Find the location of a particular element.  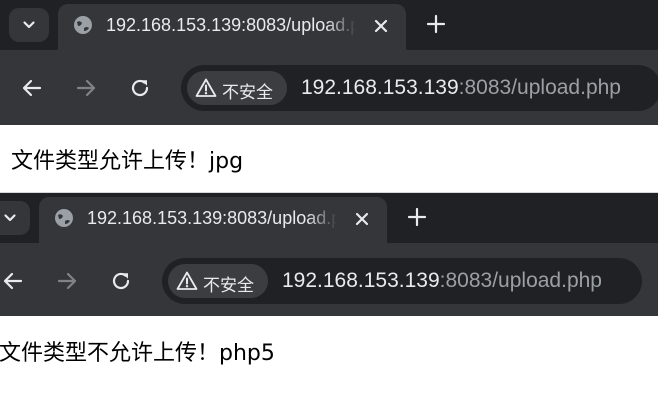

upload-result-message: 文件类型允许上传！jpg is located at coordinates (127, 161).